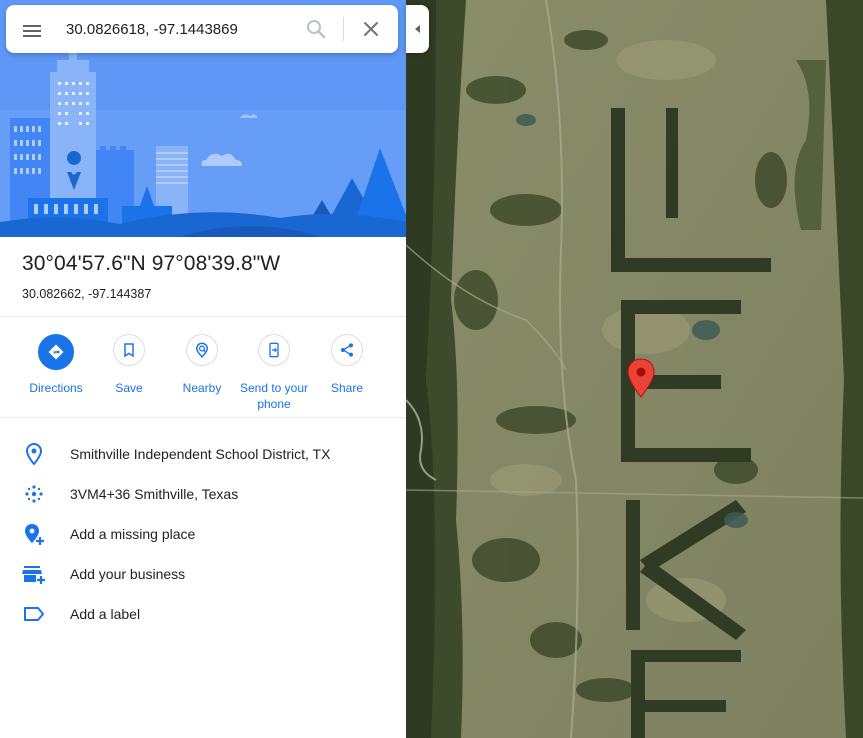  Describe the element at coordinates (56, 352) in the screenshot. I see `directions-icon` at that location.